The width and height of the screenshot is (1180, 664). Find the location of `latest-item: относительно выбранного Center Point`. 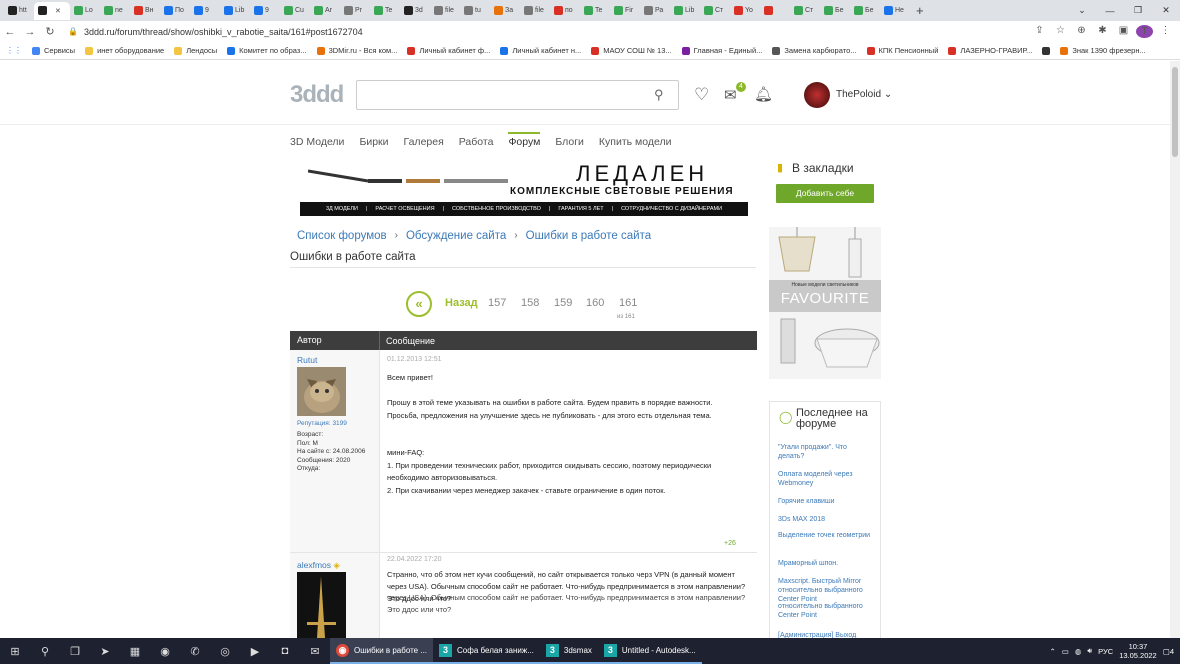

latest-item: относительно выбранного Center Point is located at coordinates (825, 611).